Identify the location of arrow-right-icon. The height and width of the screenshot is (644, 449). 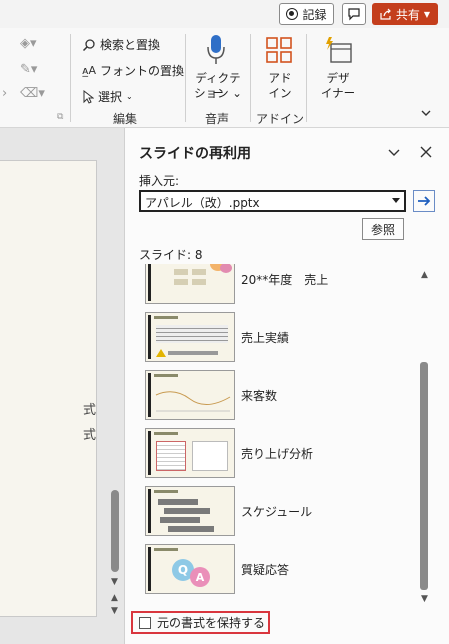
(424, 201).